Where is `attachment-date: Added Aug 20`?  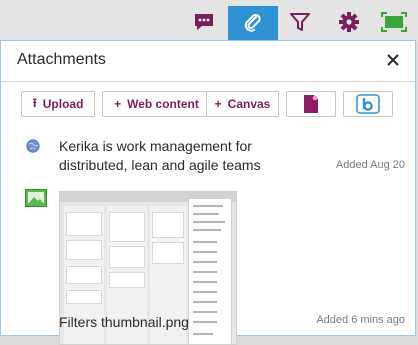
attachment-date: Added Aug 20 is located at coordinates (370, 165).